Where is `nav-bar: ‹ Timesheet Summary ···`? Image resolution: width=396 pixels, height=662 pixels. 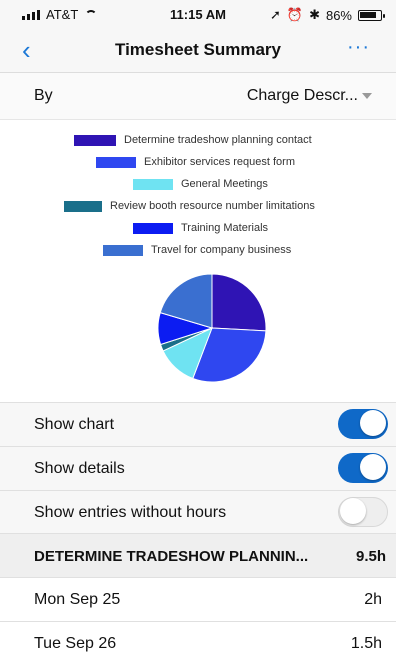
nav-bar: ‹ Timesheet Summary ··· is located at coordinates (198, 50).